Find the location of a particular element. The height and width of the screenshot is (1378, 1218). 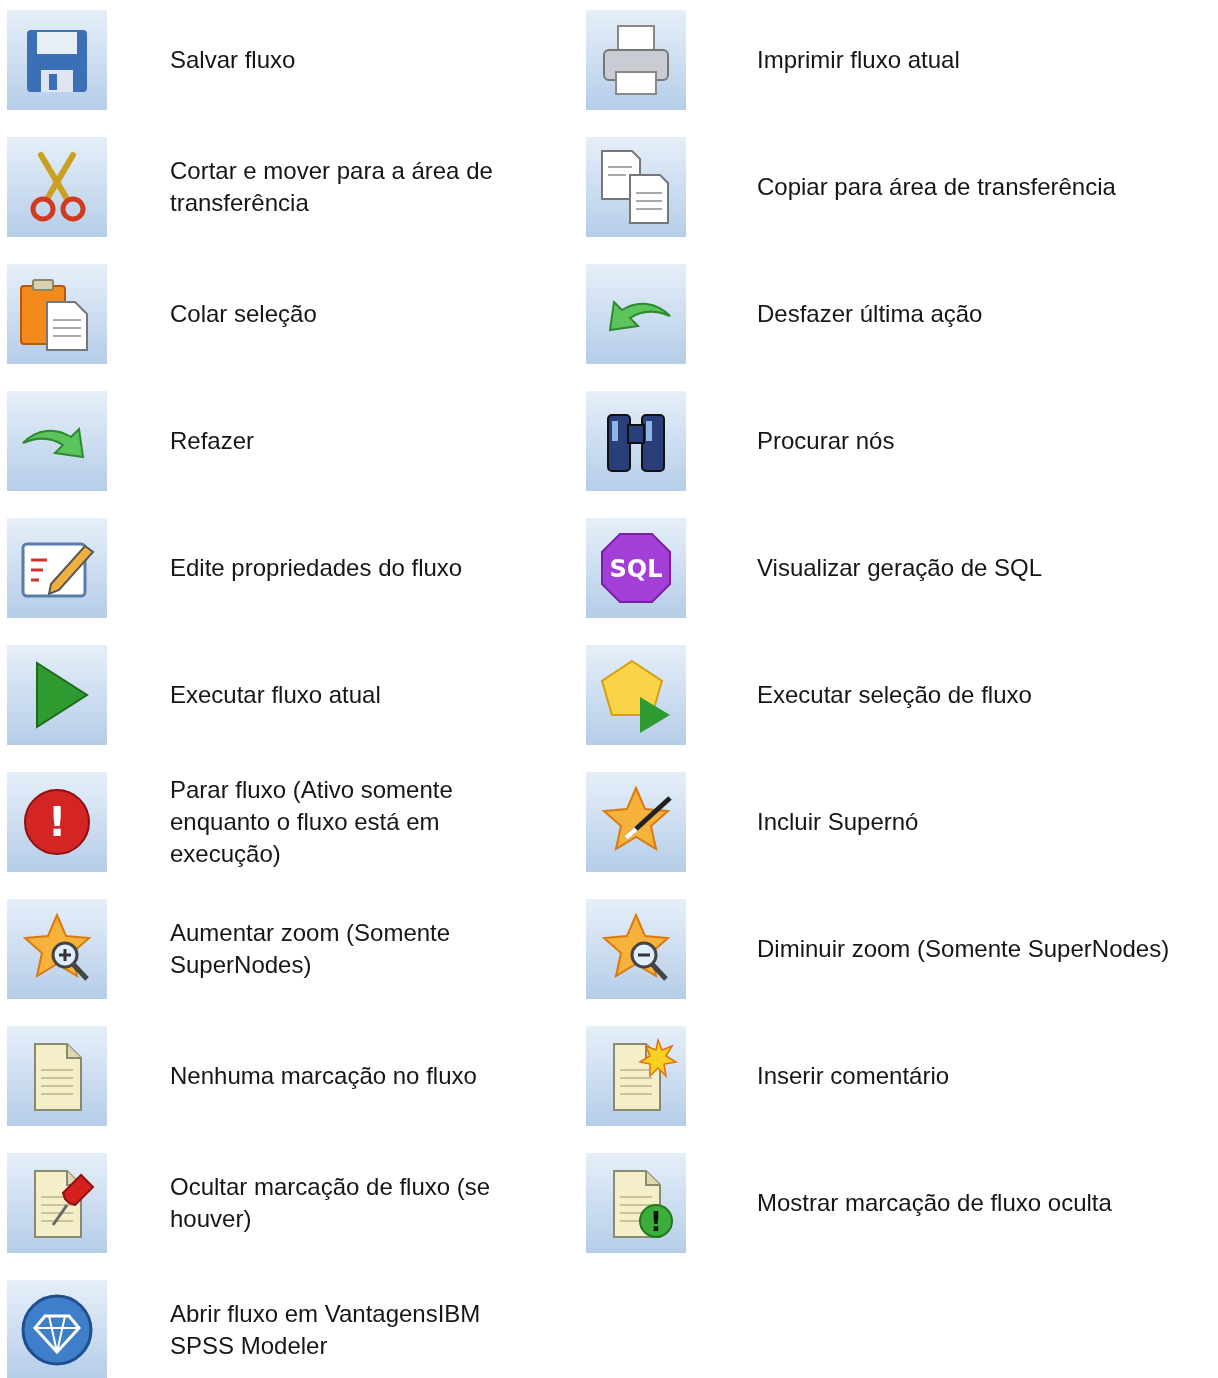

action-description: Imprimir fluxo atual is located at coordinates (858, 60).